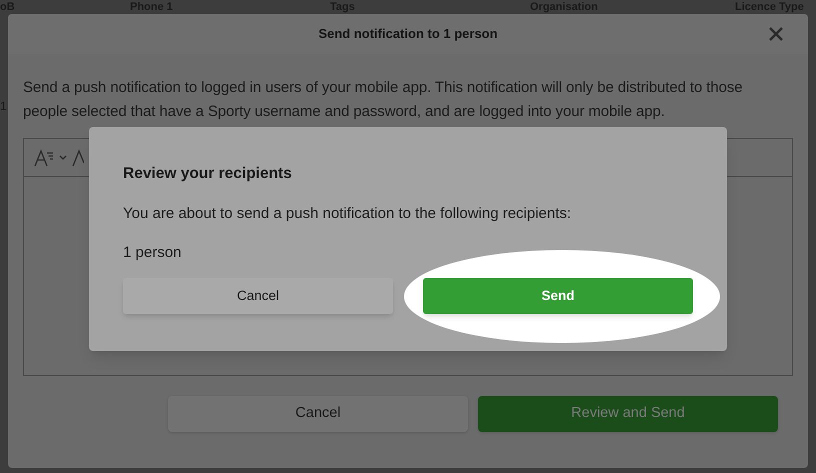 The height and width of the screenshot is (473, 816). I want to click on close-icon, so click(776, 34).